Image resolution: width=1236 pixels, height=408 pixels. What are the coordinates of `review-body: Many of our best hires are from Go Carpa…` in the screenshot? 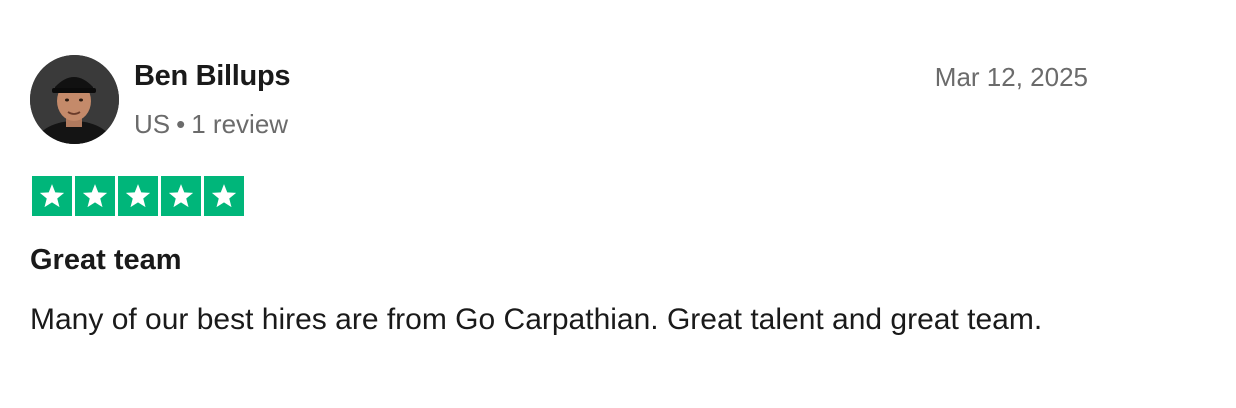 It's located at (536, 319).